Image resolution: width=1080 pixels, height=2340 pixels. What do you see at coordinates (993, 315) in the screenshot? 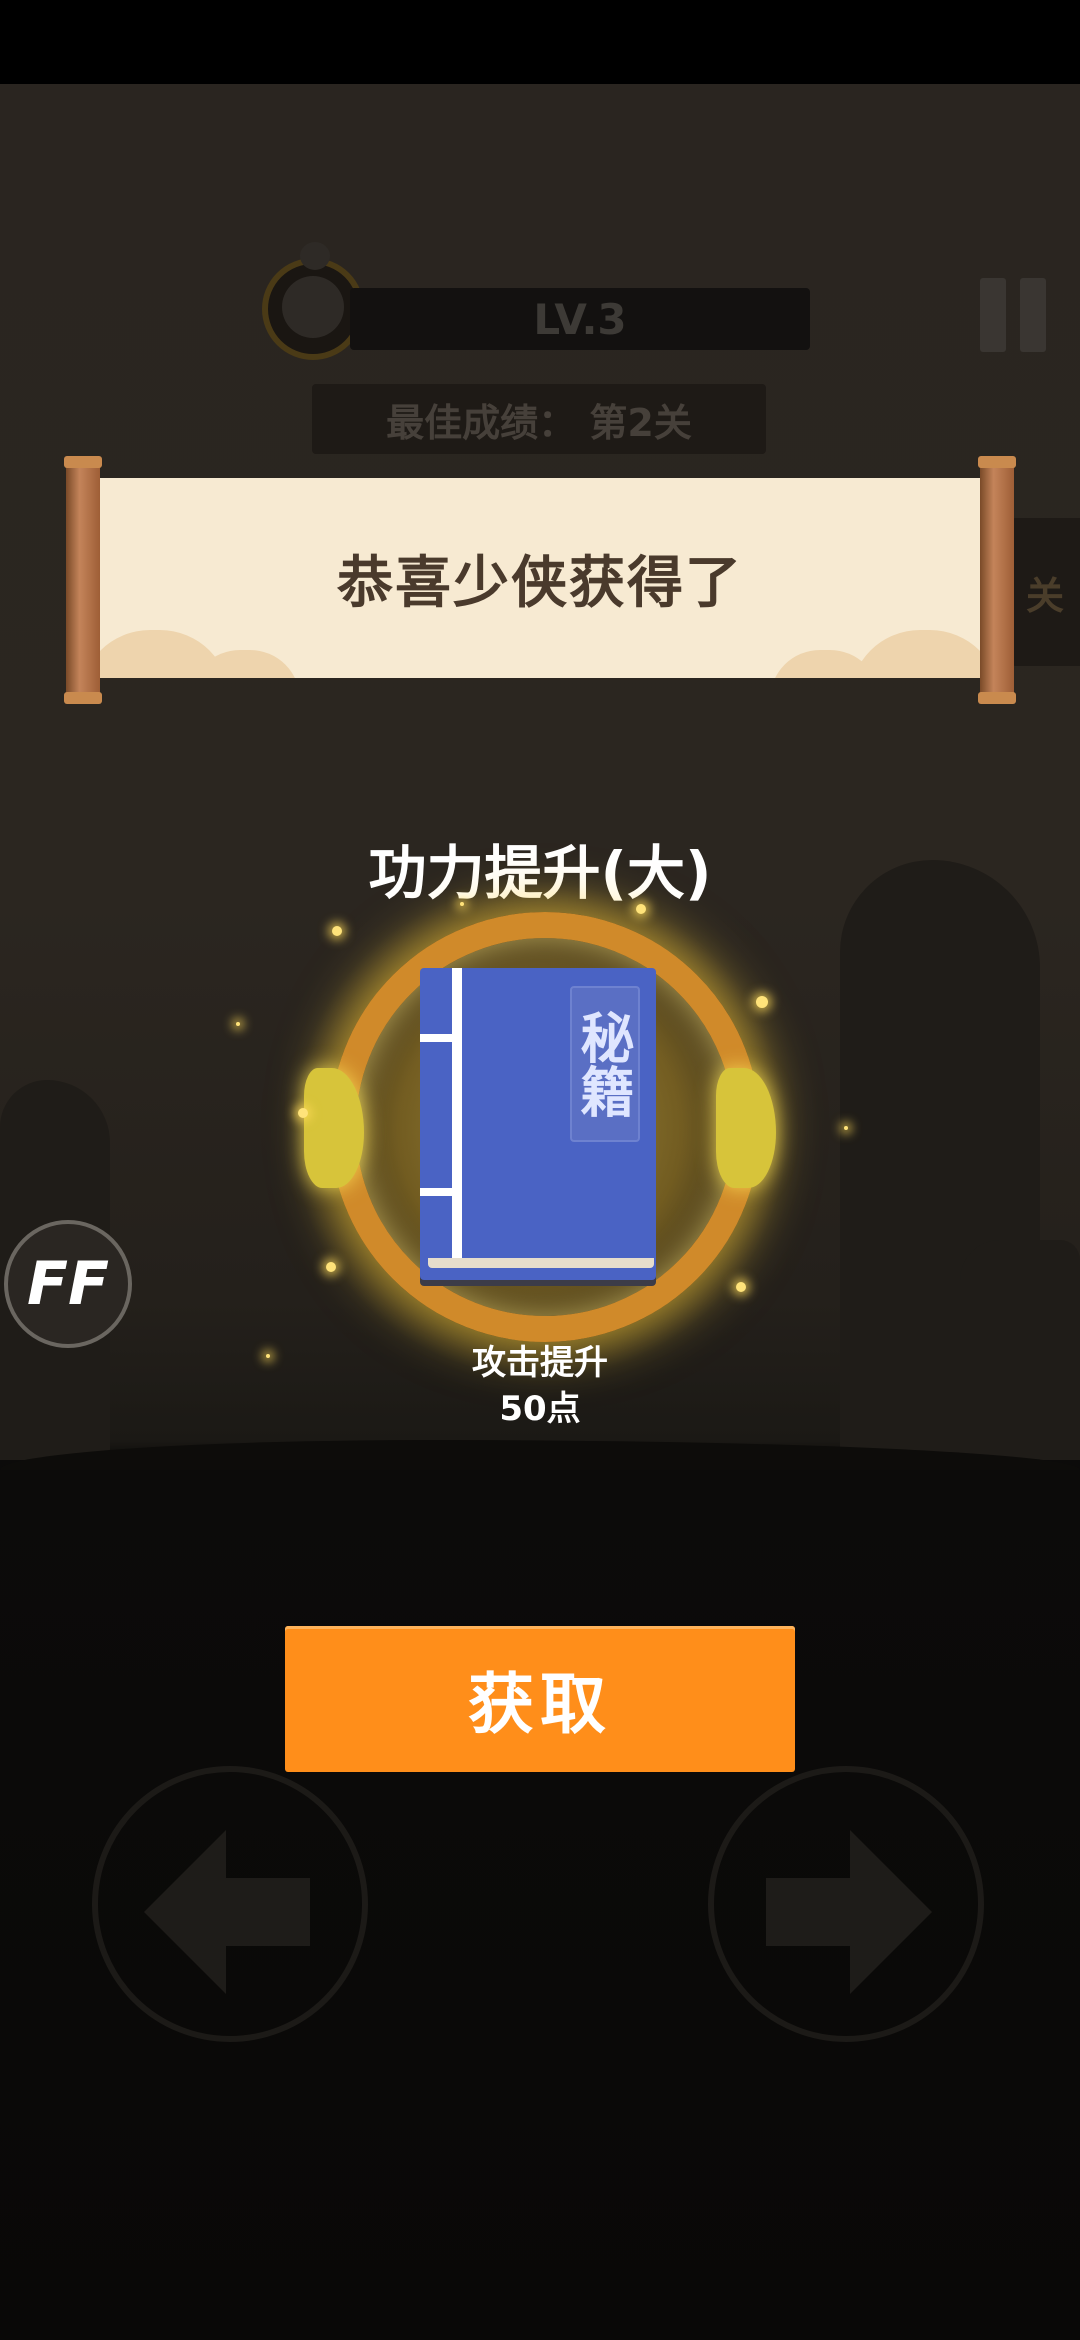
I see `pause-bar-left` at bounding box center [993, 315].